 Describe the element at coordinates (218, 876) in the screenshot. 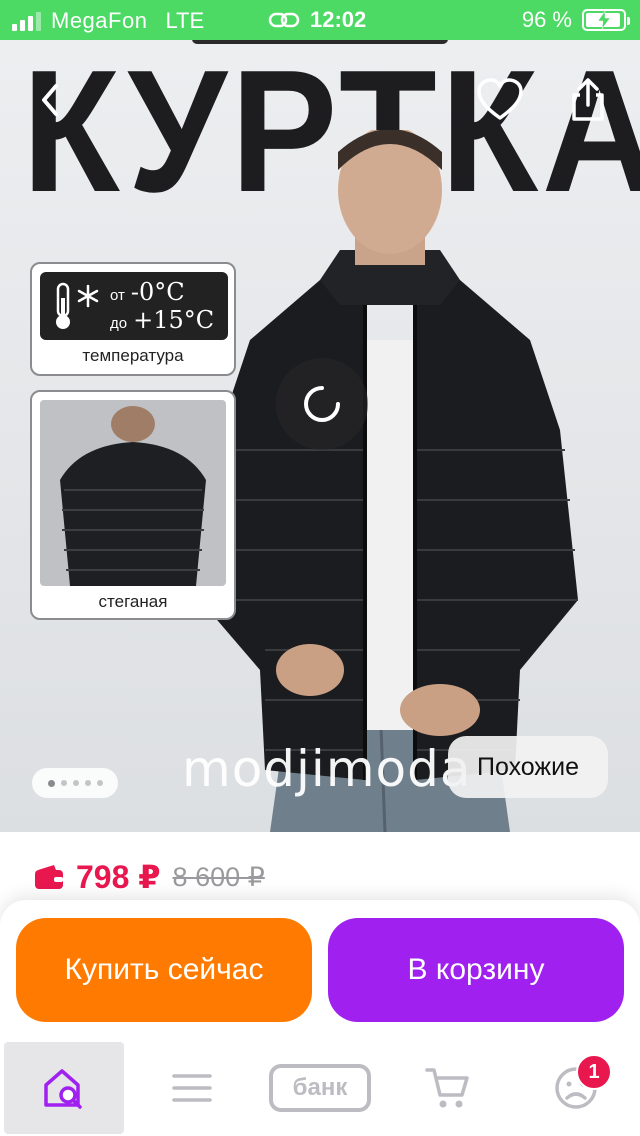

I see `old-price: 8 600 ₽` at that location.